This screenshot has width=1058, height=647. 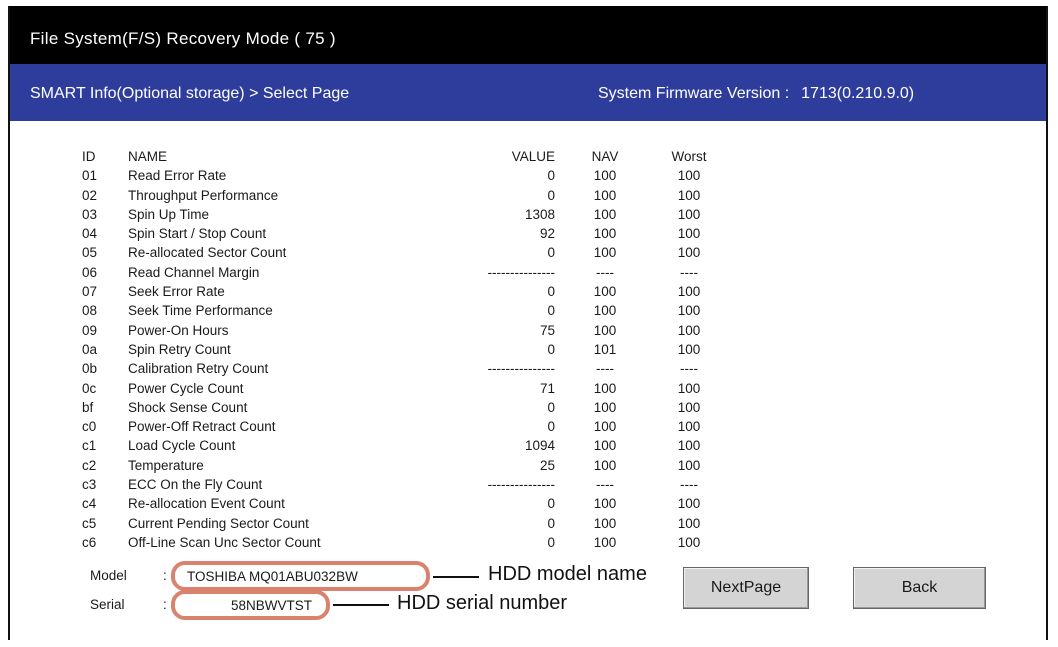 What do you see at coordinates (89, 465) in the screenshot?
I see `cell-id: c2` at bounding box center [89, 465].